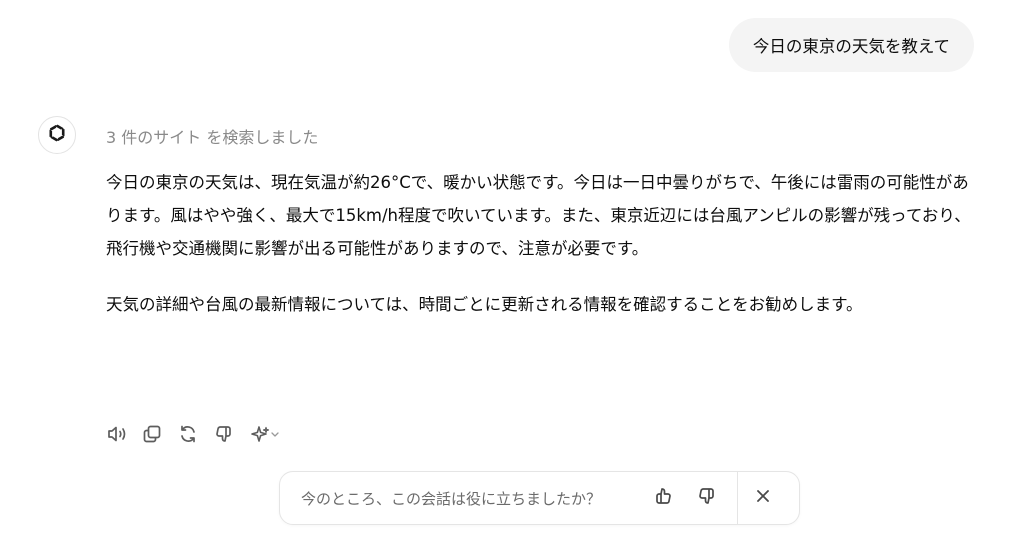 Image resolution: width=1024 pixels, height=549 pixels. I want to click on model-switch-button, so click(268, 434).